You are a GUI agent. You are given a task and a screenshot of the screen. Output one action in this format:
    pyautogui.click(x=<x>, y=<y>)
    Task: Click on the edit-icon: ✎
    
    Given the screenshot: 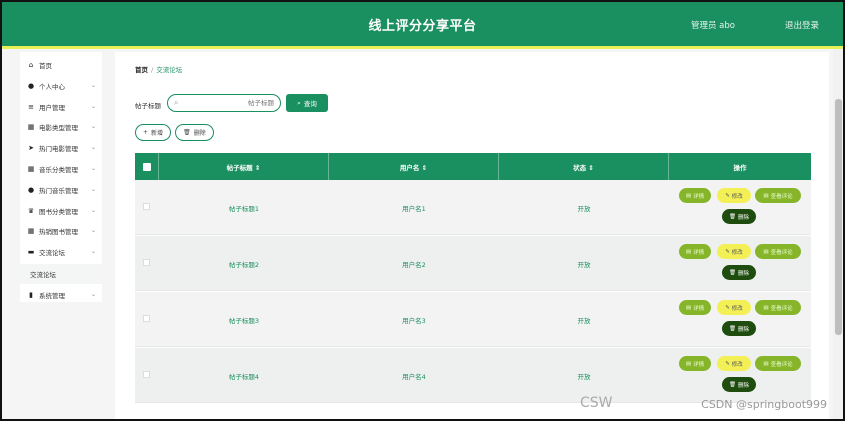 What is the action you would take?
    pyautogui.click(x=727, y=195)
    